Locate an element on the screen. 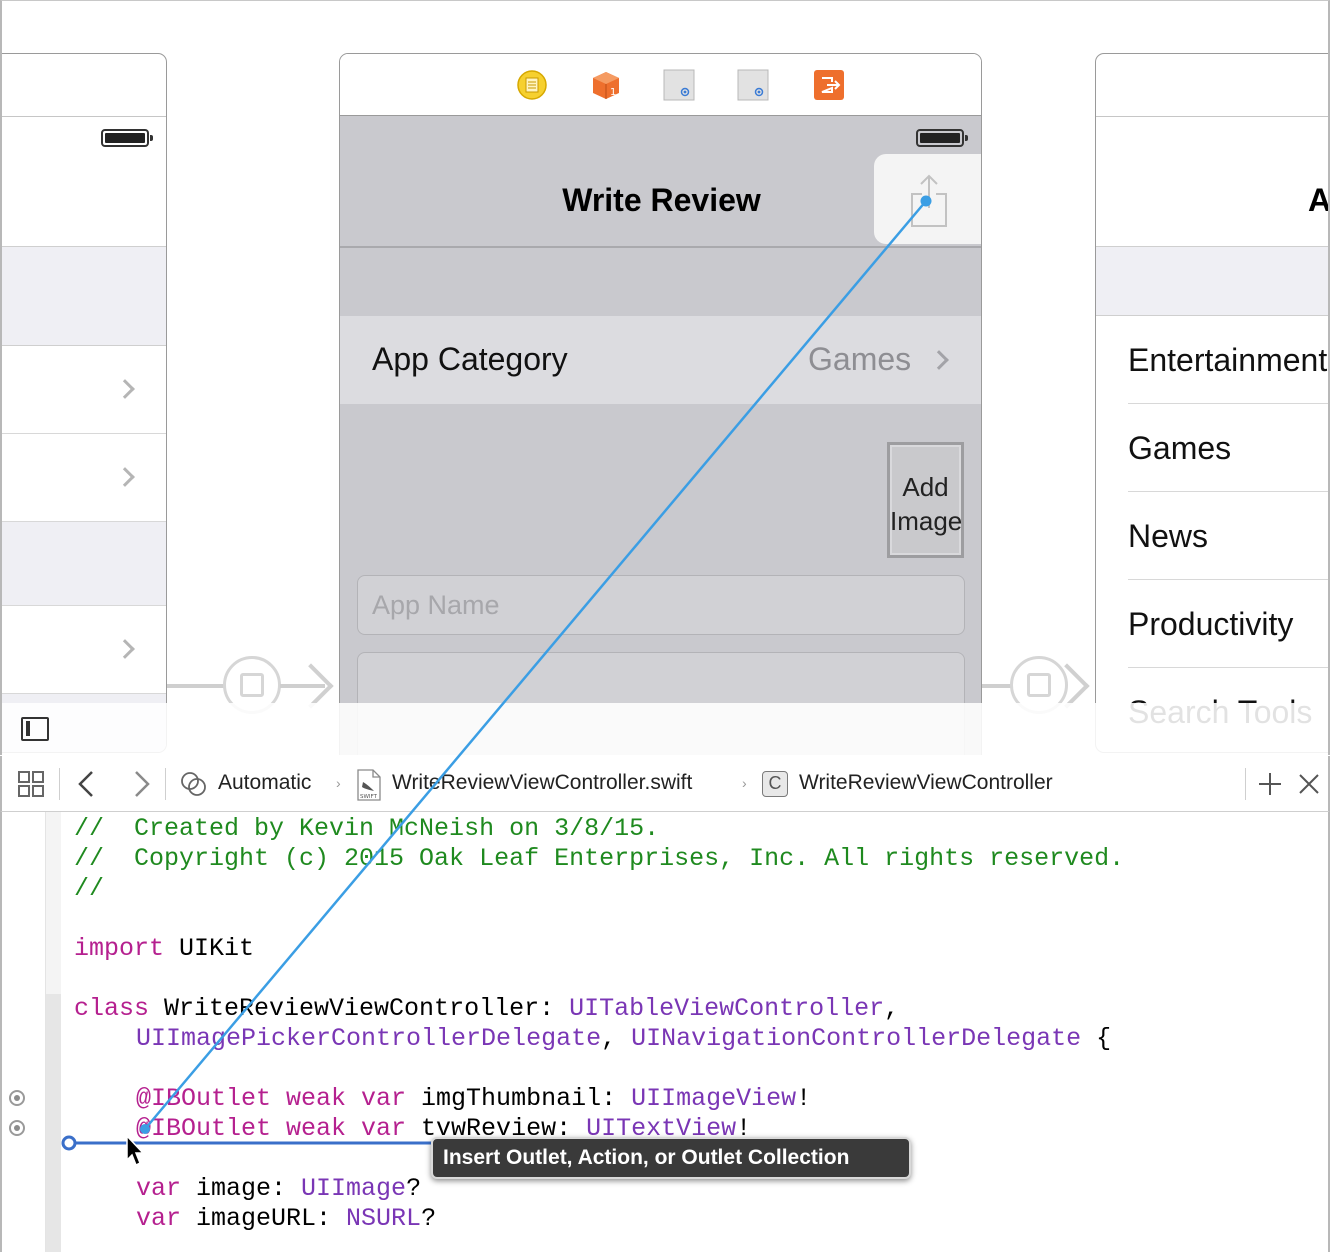 This screenshot has width=1330, height=1252. exit-icon is located at coordinates (829, 85).